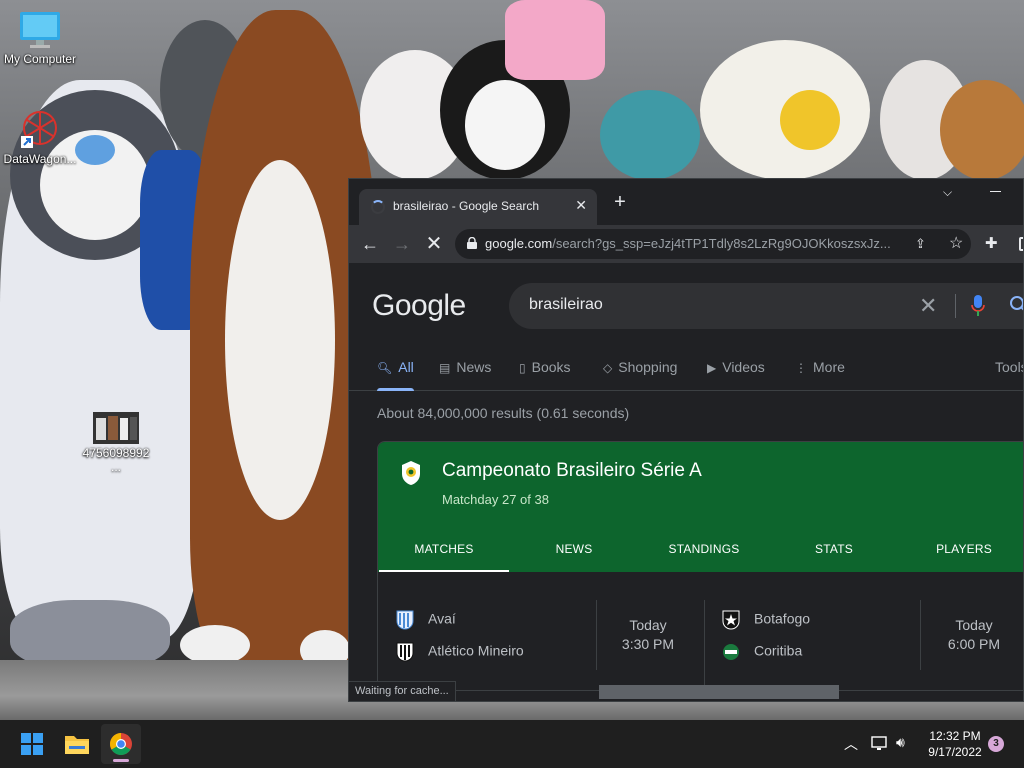 This screenshot has height=768, width=1024. Describe the element at coordinates (512, 744) in the screenshot. I see `taskbar: ︿ 🔊︎ 12:32 PM 9/17/2022 3` at that location.